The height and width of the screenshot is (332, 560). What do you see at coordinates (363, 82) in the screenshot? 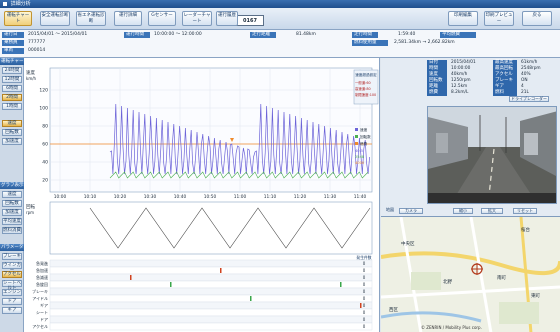
I see `speed-setting-line: 一般道:60` at bounding box center [363, 82].